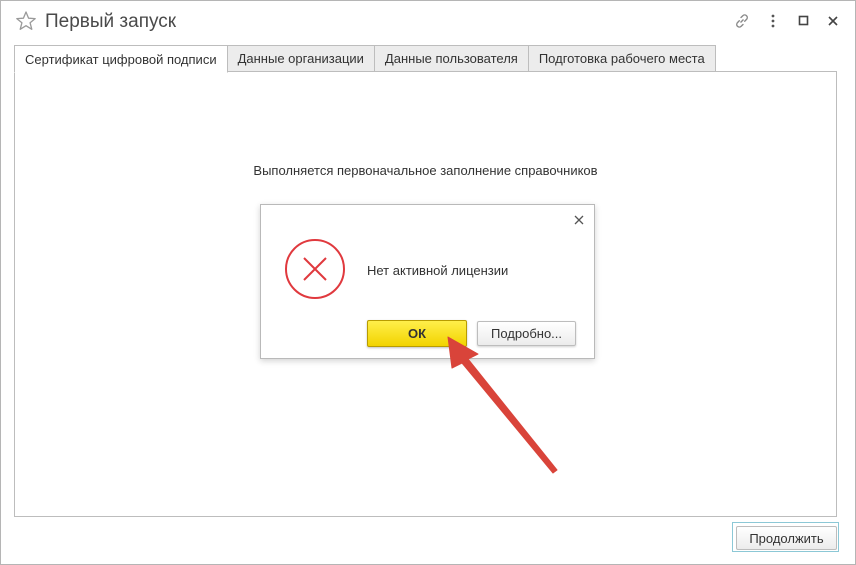 This screenshot has height=565, width=856. Describe the element at coordinates (417, 333) in the screenshot. I see `ok-button: ОК` at that location.